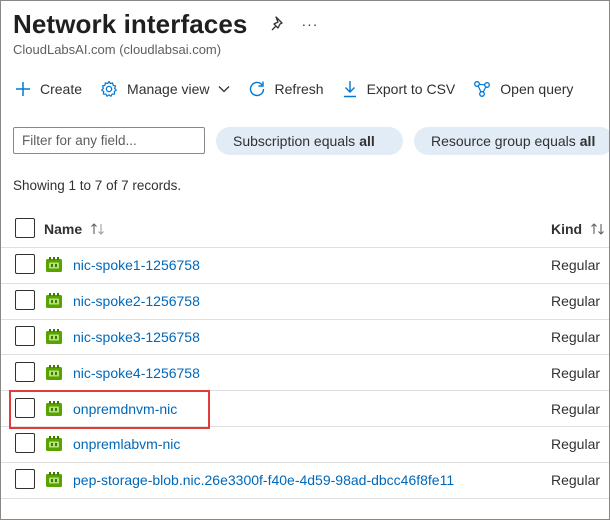 The image size is (610, 520). I want to click on column-header-kind: Kind, so click(578, 229).